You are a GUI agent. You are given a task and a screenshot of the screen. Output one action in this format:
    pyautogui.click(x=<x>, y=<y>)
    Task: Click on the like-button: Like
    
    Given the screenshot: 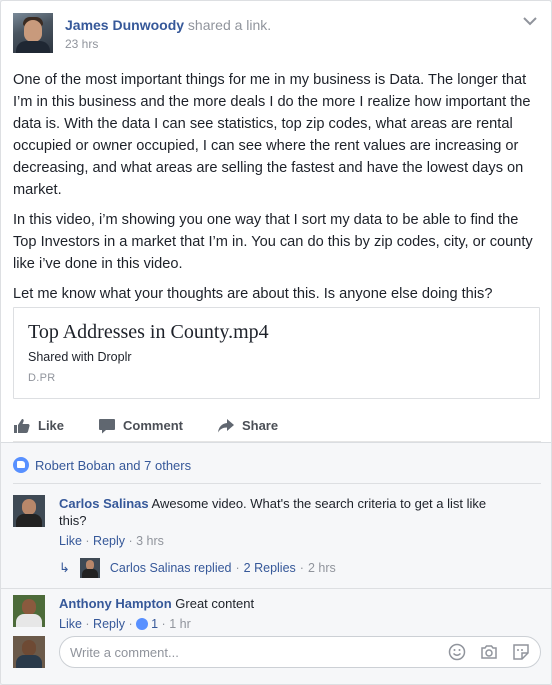 What is the action you would take?
    pyautogui.click(x=38, y=426)
    